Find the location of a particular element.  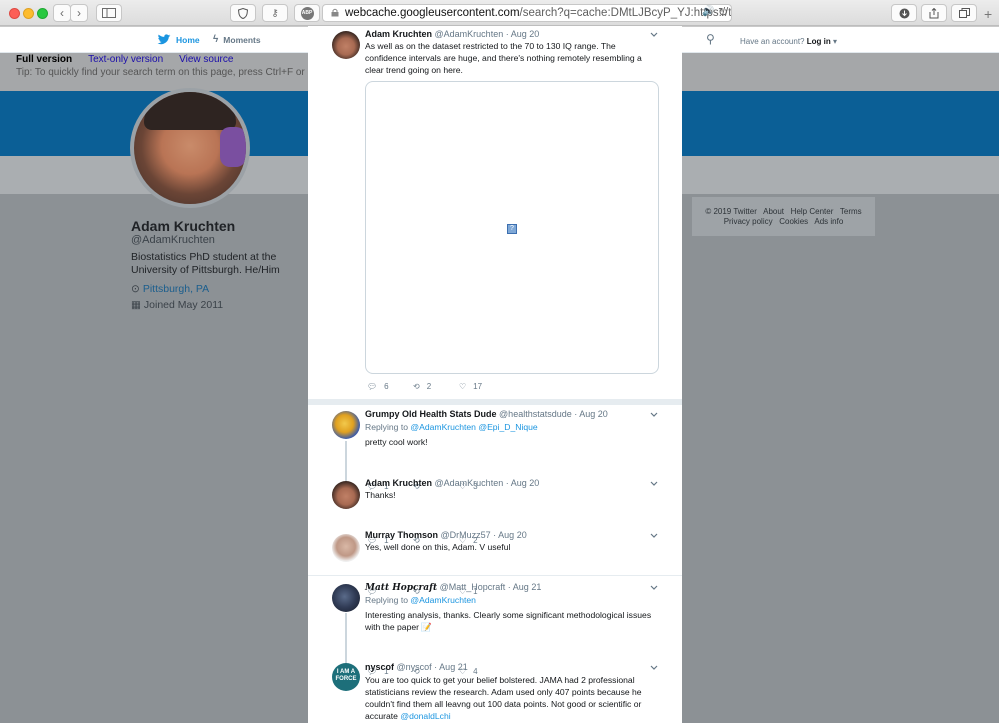

reply-icon: 💬︎ is located at coordinates (372, 386).